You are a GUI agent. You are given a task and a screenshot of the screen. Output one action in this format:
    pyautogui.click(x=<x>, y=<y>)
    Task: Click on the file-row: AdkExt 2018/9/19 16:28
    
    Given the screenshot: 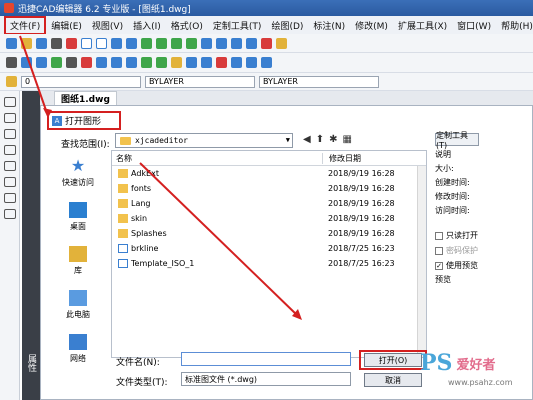 What is the action you would take?
    pyautogui.click(x=269, y=173)
    